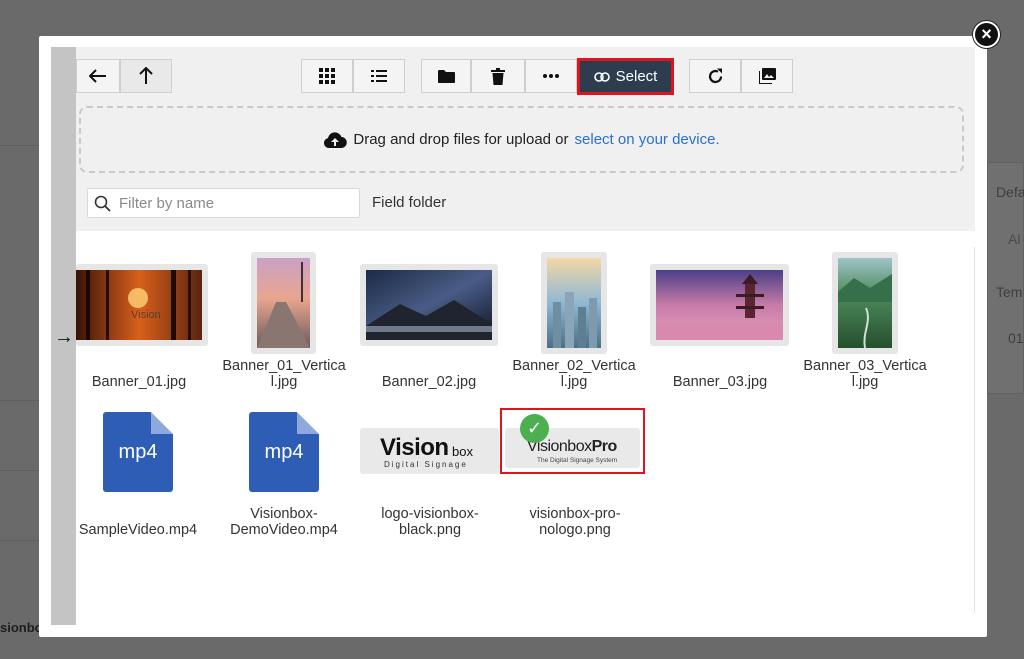 This screenshot has height=659, width=1024. What do you see at coordinates (414, 447) in the screenshot?
I see `logo-text: Vision` at bounding box center [414, 447].